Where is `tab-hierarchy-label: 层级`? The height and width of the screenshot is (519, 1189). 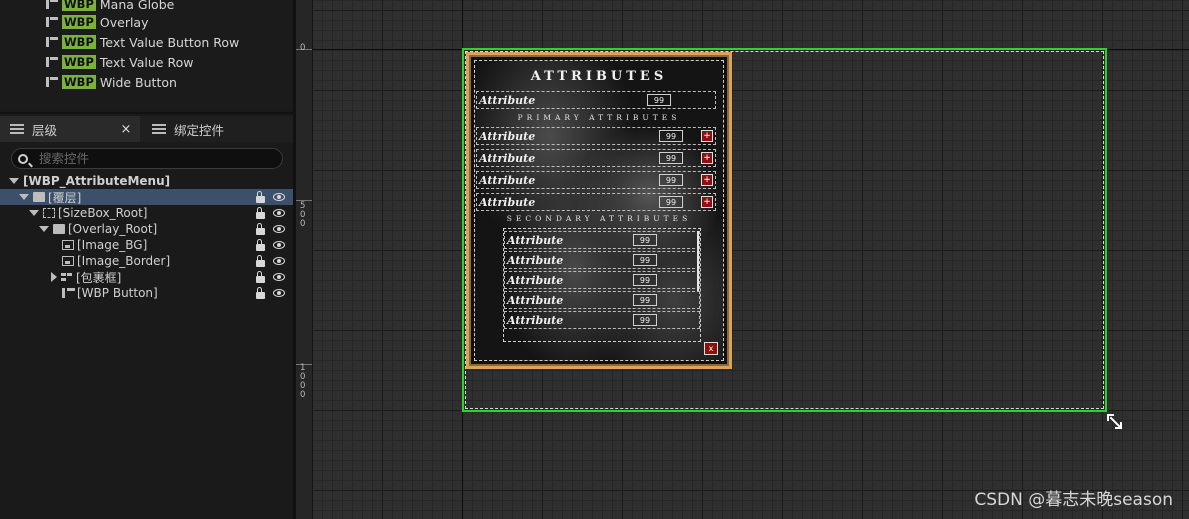
tab-hierarchy-label: 层级 is located at coordinates (45, 130).